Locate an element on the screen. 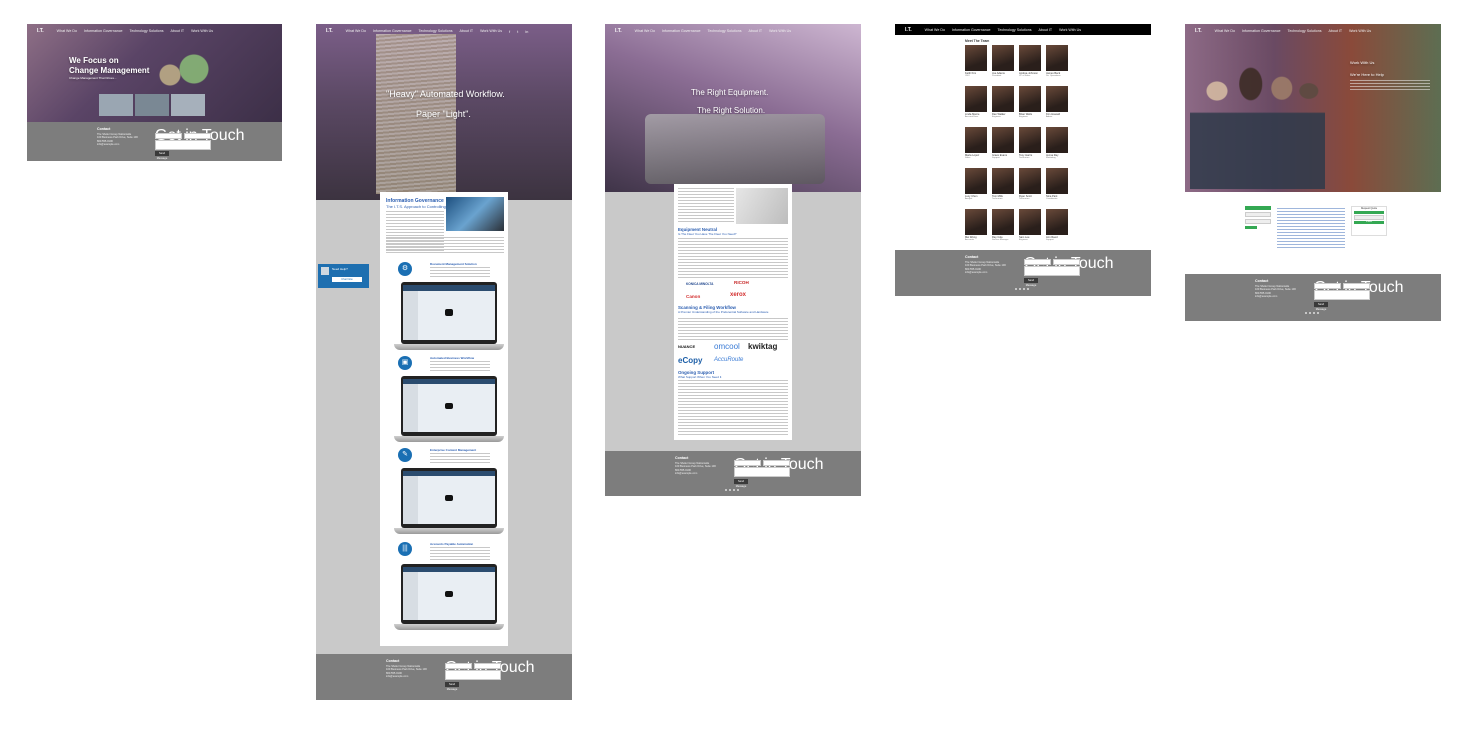  twitter-icon: t is located at coordinates (517, 31).